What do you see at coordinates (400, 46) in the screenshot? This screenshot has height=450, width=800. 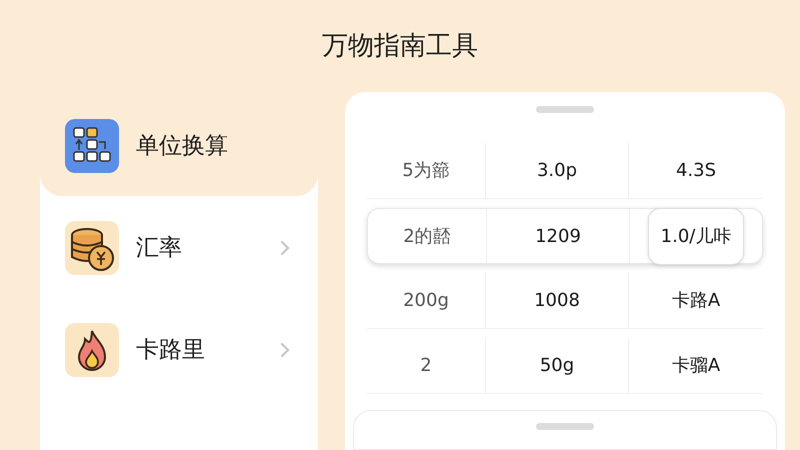 I see `app-title: 万物指南工具` at bounding box center [400, 46].